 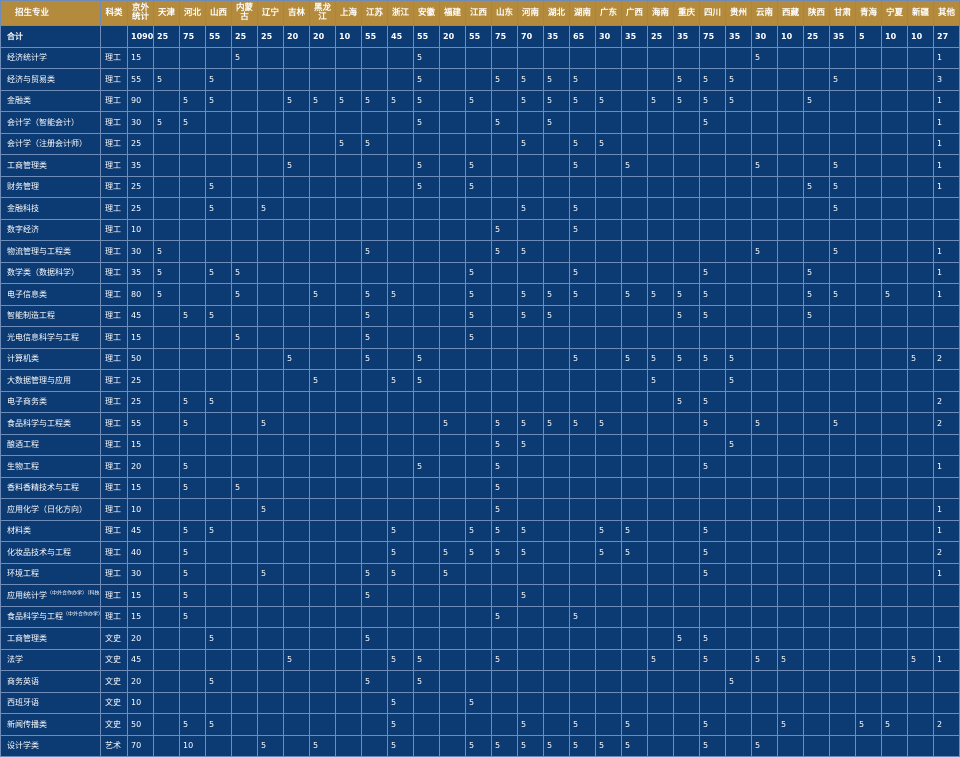 What do you see at coordinates (50, 401) in the screenshot?
I see `major-name: 电子商务类` at bounding box center [50, 401].